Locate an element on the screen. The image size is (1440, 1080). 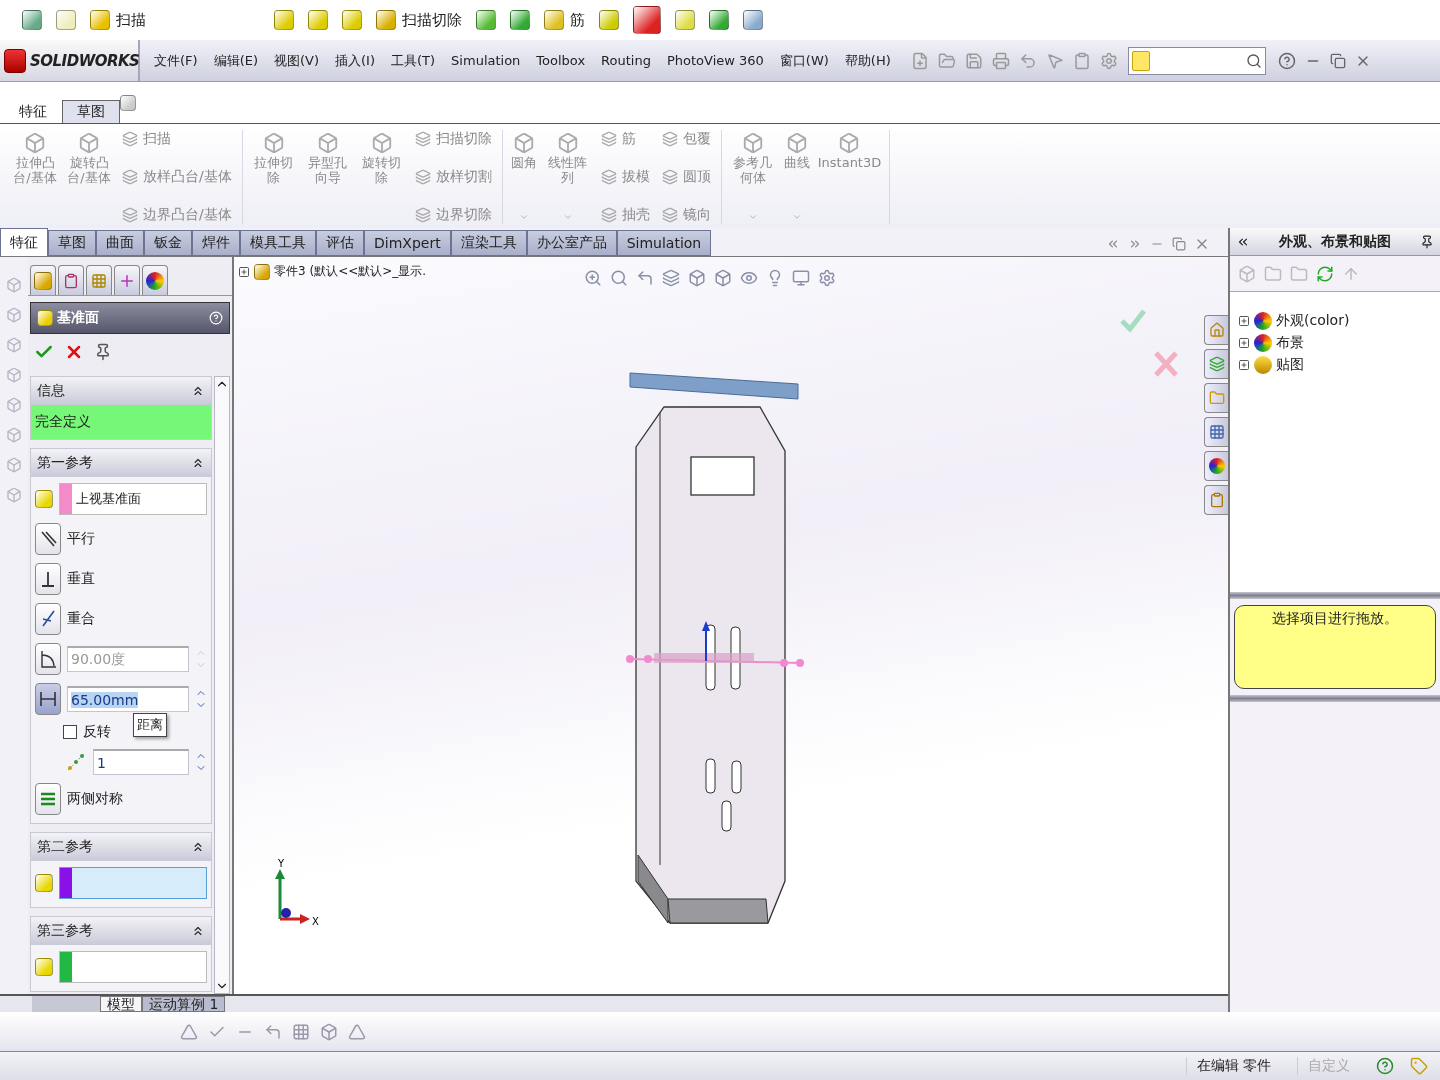
ribbon-button: 拉伸切除 is located at coordinates (273, 177).